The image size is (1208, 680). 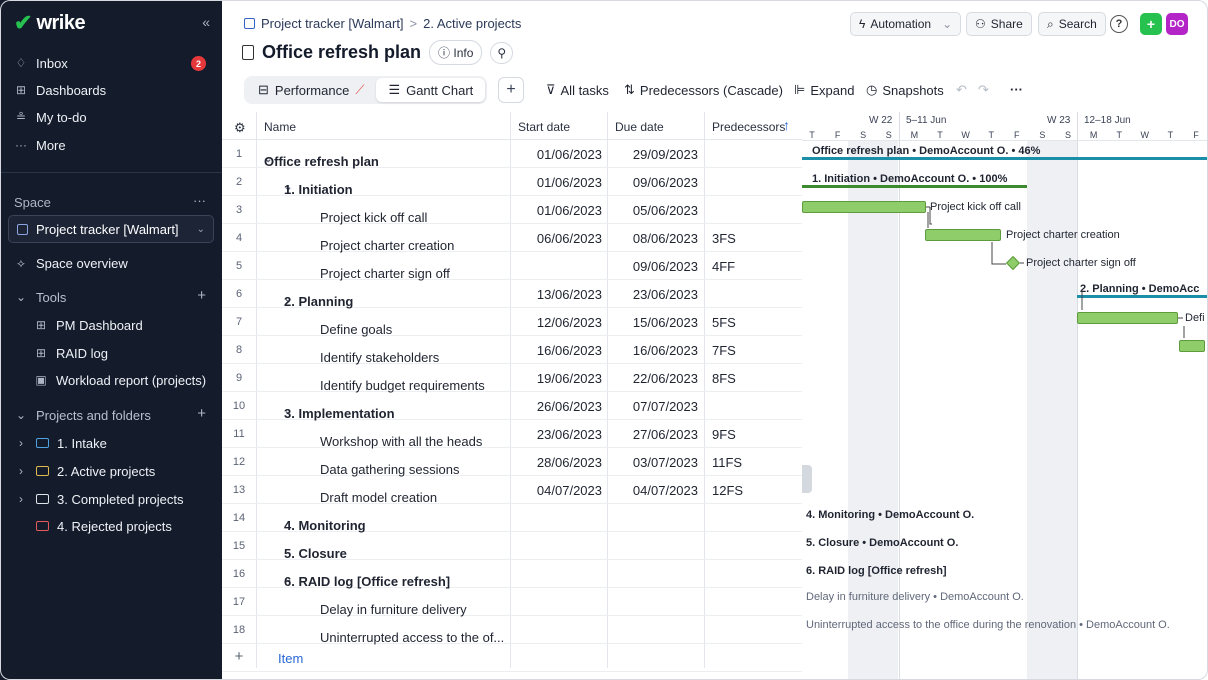 What do you see at coordinates (655, 462) in the screenshot?
I see `due-date-cell: 03/07/2023` at bounding box center [655, 462].